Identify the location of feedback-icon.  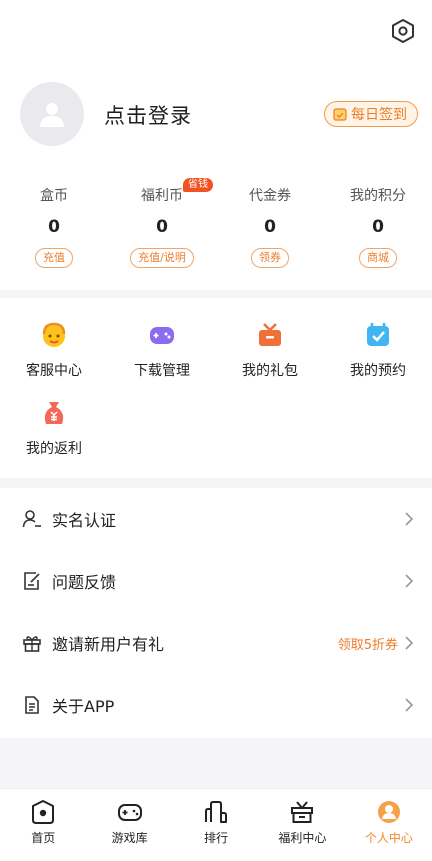
(32, 581).